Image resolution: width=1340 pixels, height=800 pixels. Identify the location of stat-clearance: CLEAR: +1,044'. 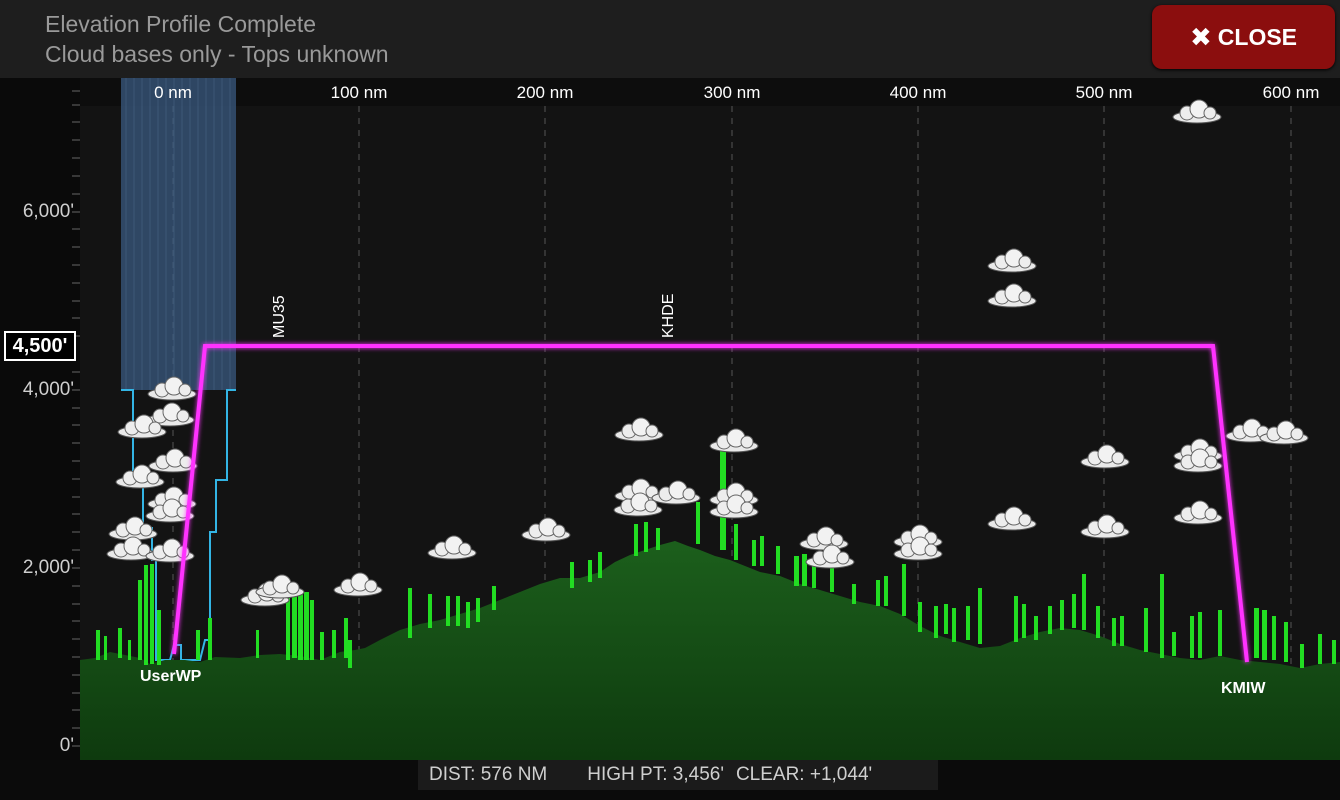
(804, 774).